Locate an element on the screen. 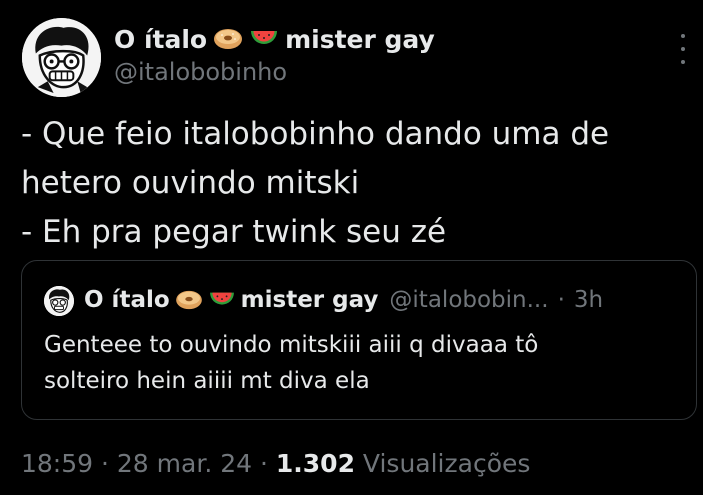 This screenshot has width=703, height=495. quote-author-avatar is located at coordinates (59, 301).